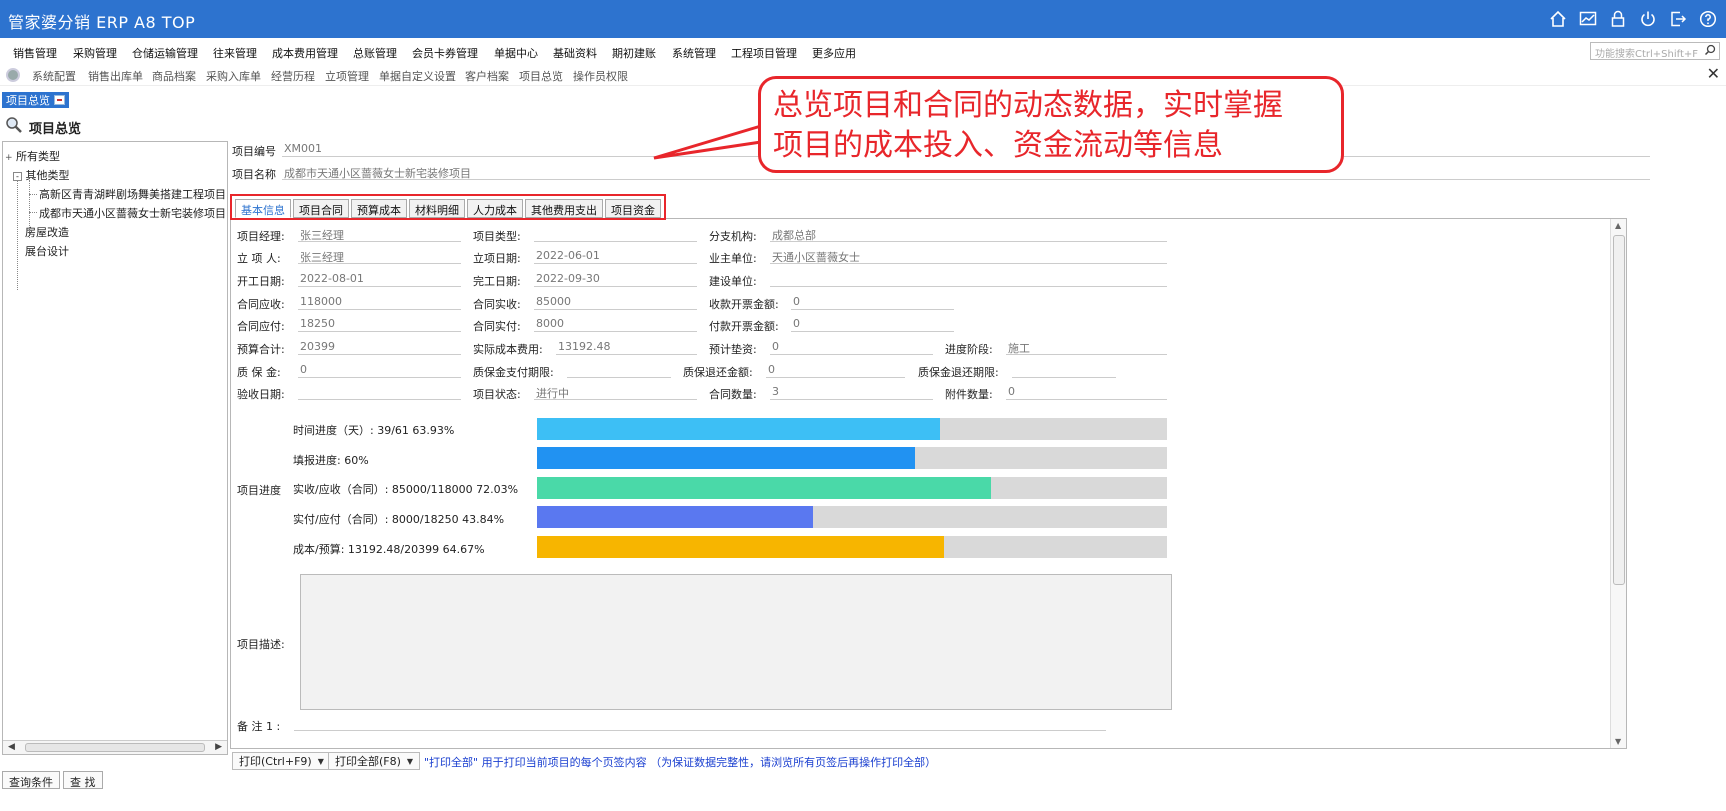  What do you see at coordinates (968, 256) in the screenshot?
I see `owner-field: 天通小区蔷薇女士` at bounding box center [968, 256].